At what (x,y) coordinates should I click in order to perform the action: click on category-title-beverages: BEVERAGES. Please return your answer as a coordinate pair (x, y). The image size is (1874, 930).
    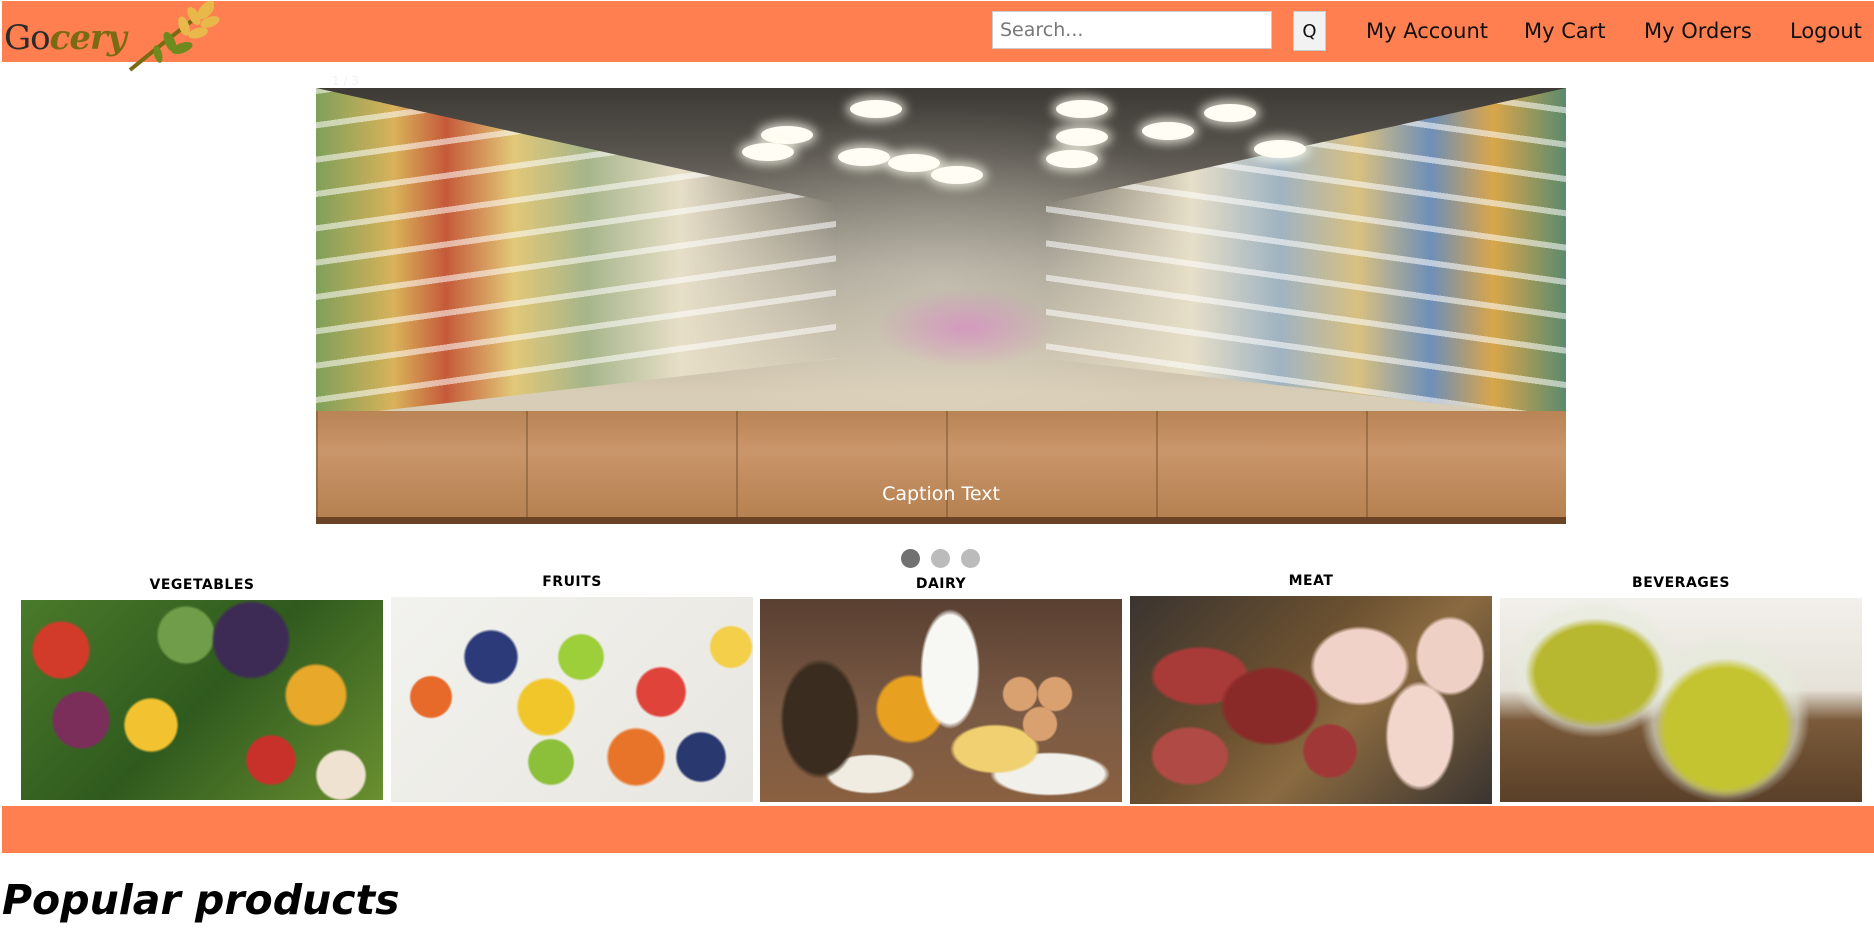
    Looking at the image, I should click on (1681, 583).